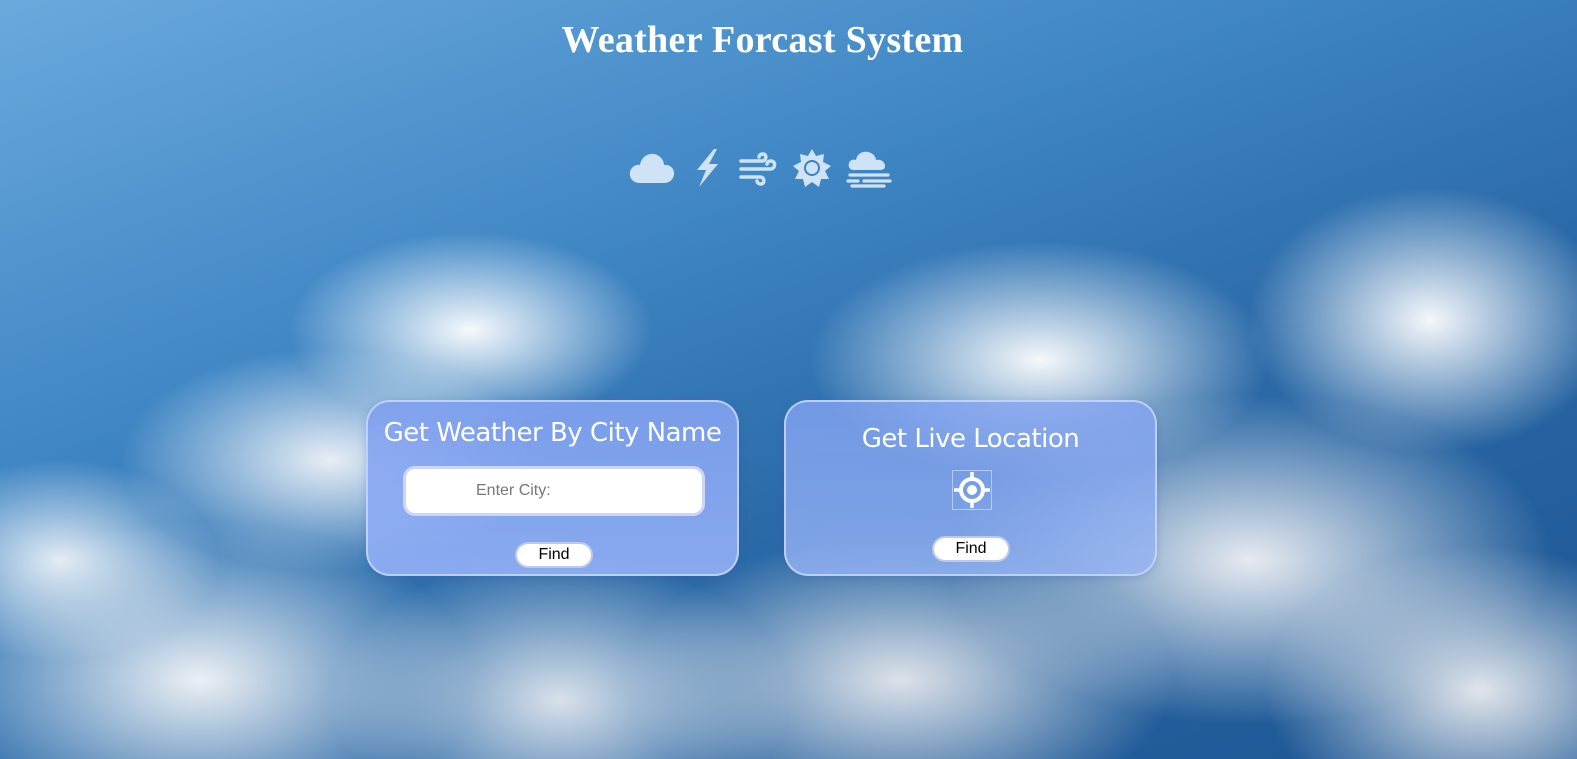  I want to click on page-title: Weather Forcast System, so click(762, 40).